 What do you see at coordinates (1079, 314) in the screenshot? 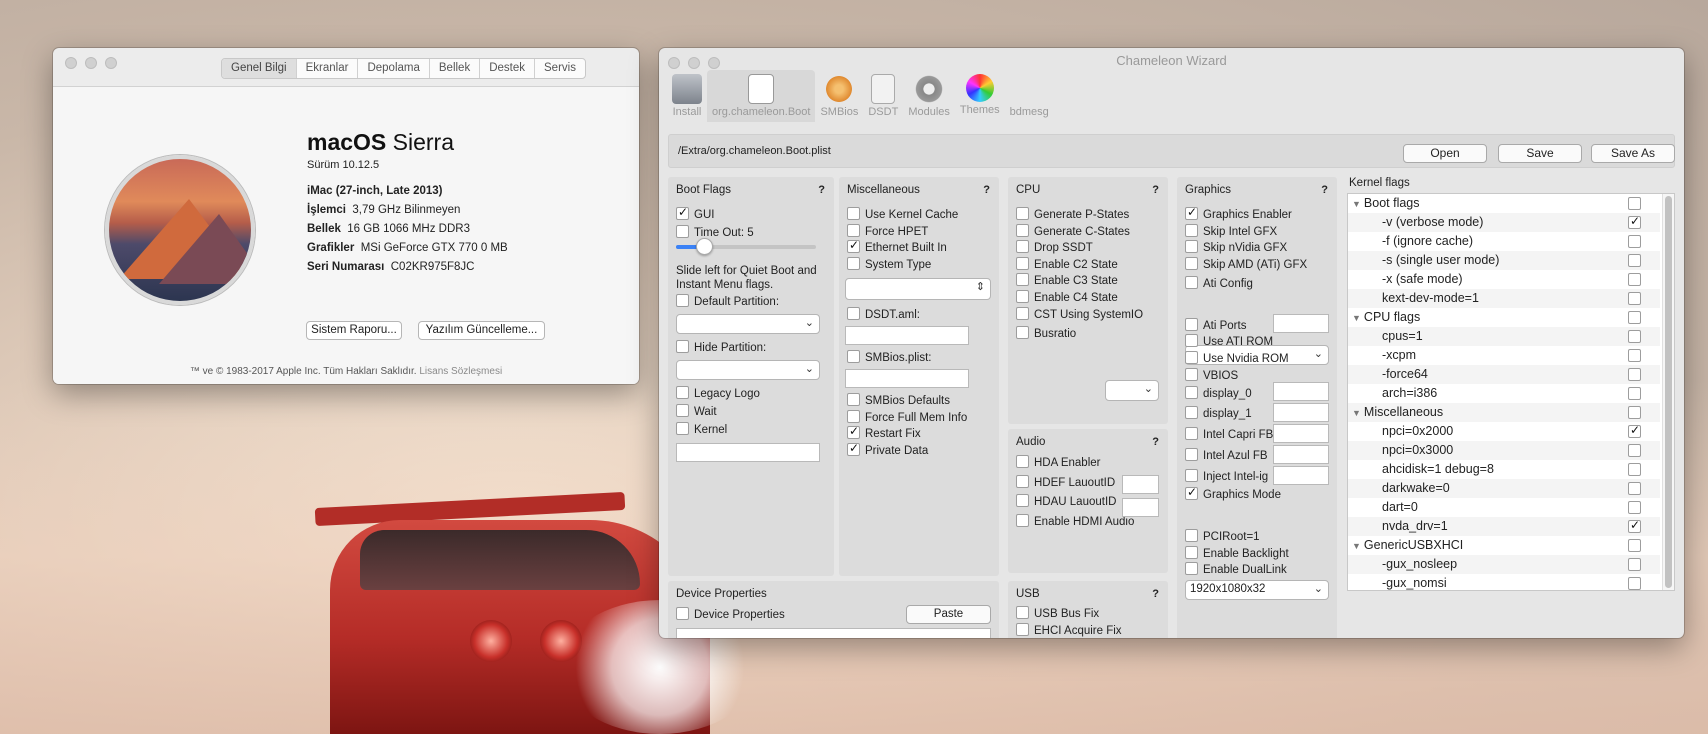
I see `cst-using-systemio-checkbox: CST Using SystemIO` at bounding box center [1079, 314].